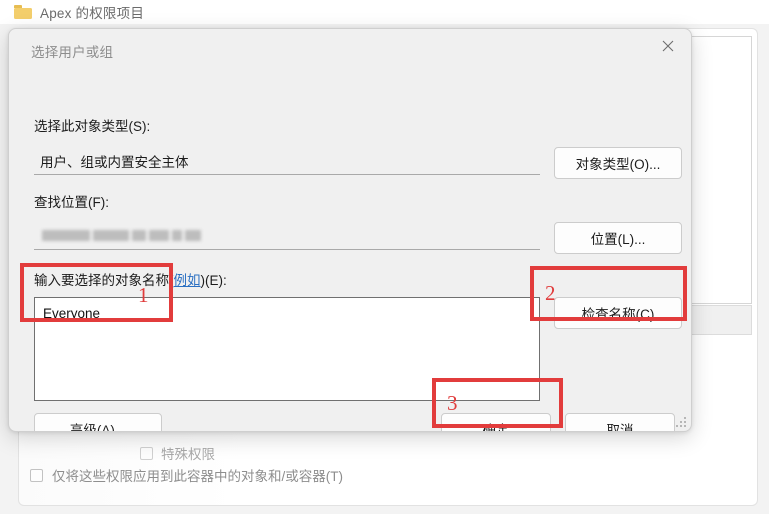 This screenshot has height=514, width=769. I want to click on apply-to-container-row: 仅将这些权限应用到此容器中的对象和/或容器(T), so click(186, 475).